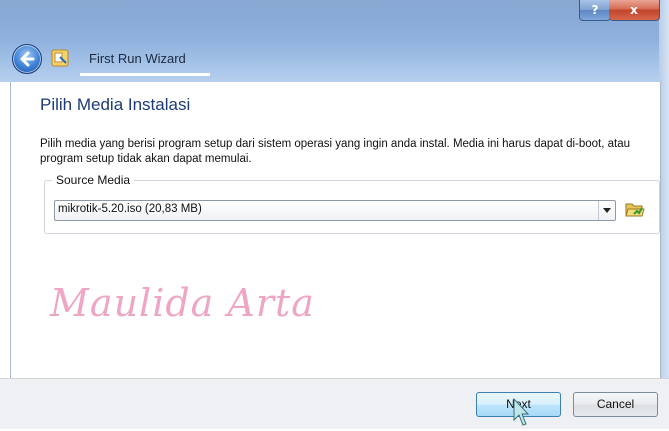 This screenshot has width=669, height=431. Describe the element at coordinates (335, 210) in the screenshot. I see `source-media-select: mikrotik-5.20.iso (20,83 MB)` at that location.